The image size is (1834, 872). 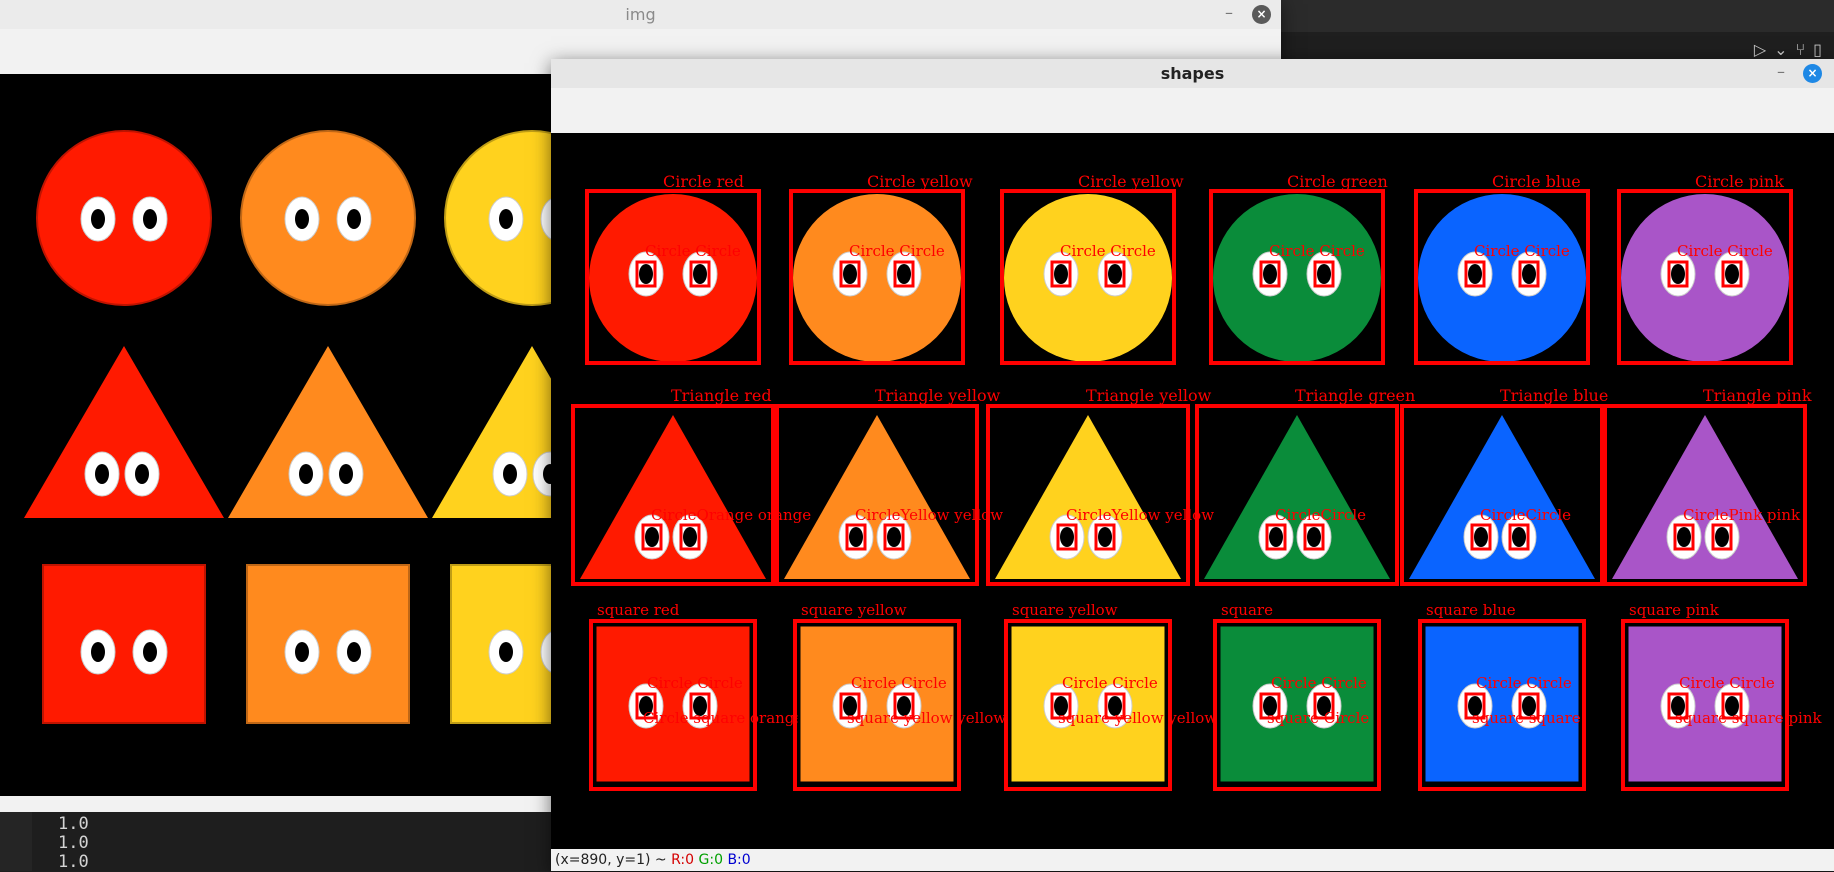 I want to click on eye-label: Circle square orange, so click(x=723, y=718).